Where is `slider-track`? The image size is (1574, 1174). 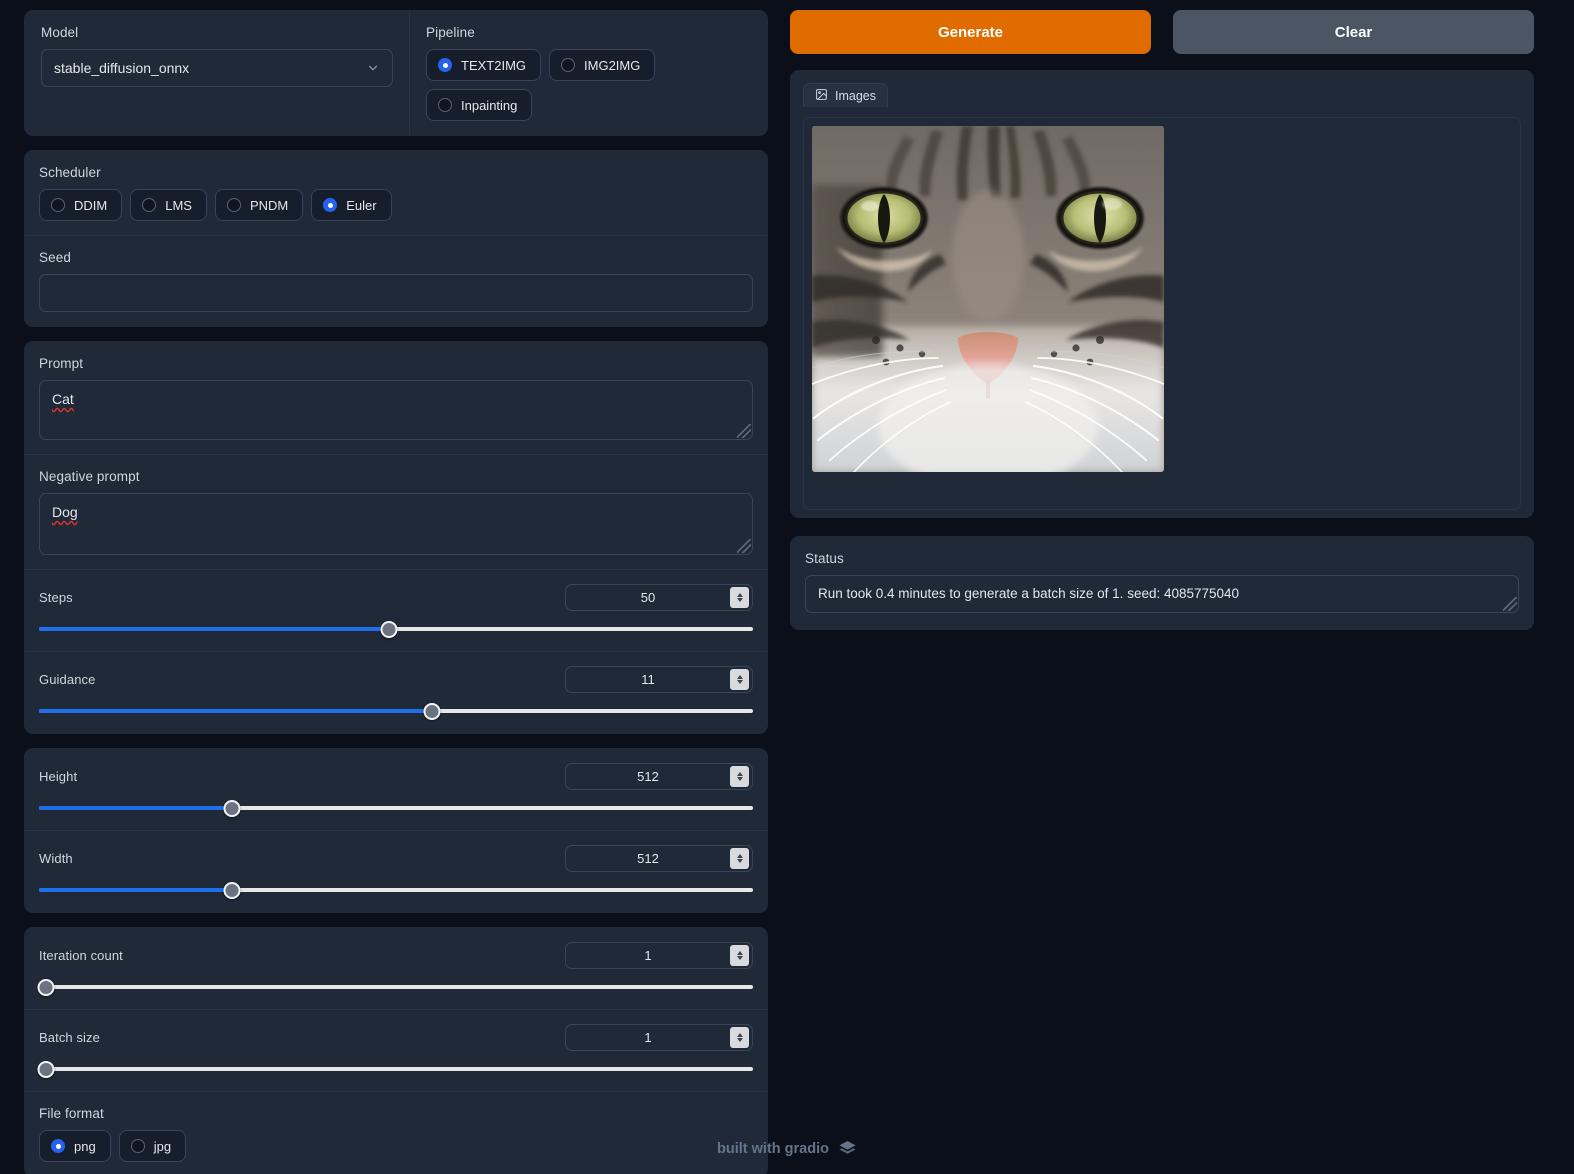
slider-track is located at coordinates (396, 987).